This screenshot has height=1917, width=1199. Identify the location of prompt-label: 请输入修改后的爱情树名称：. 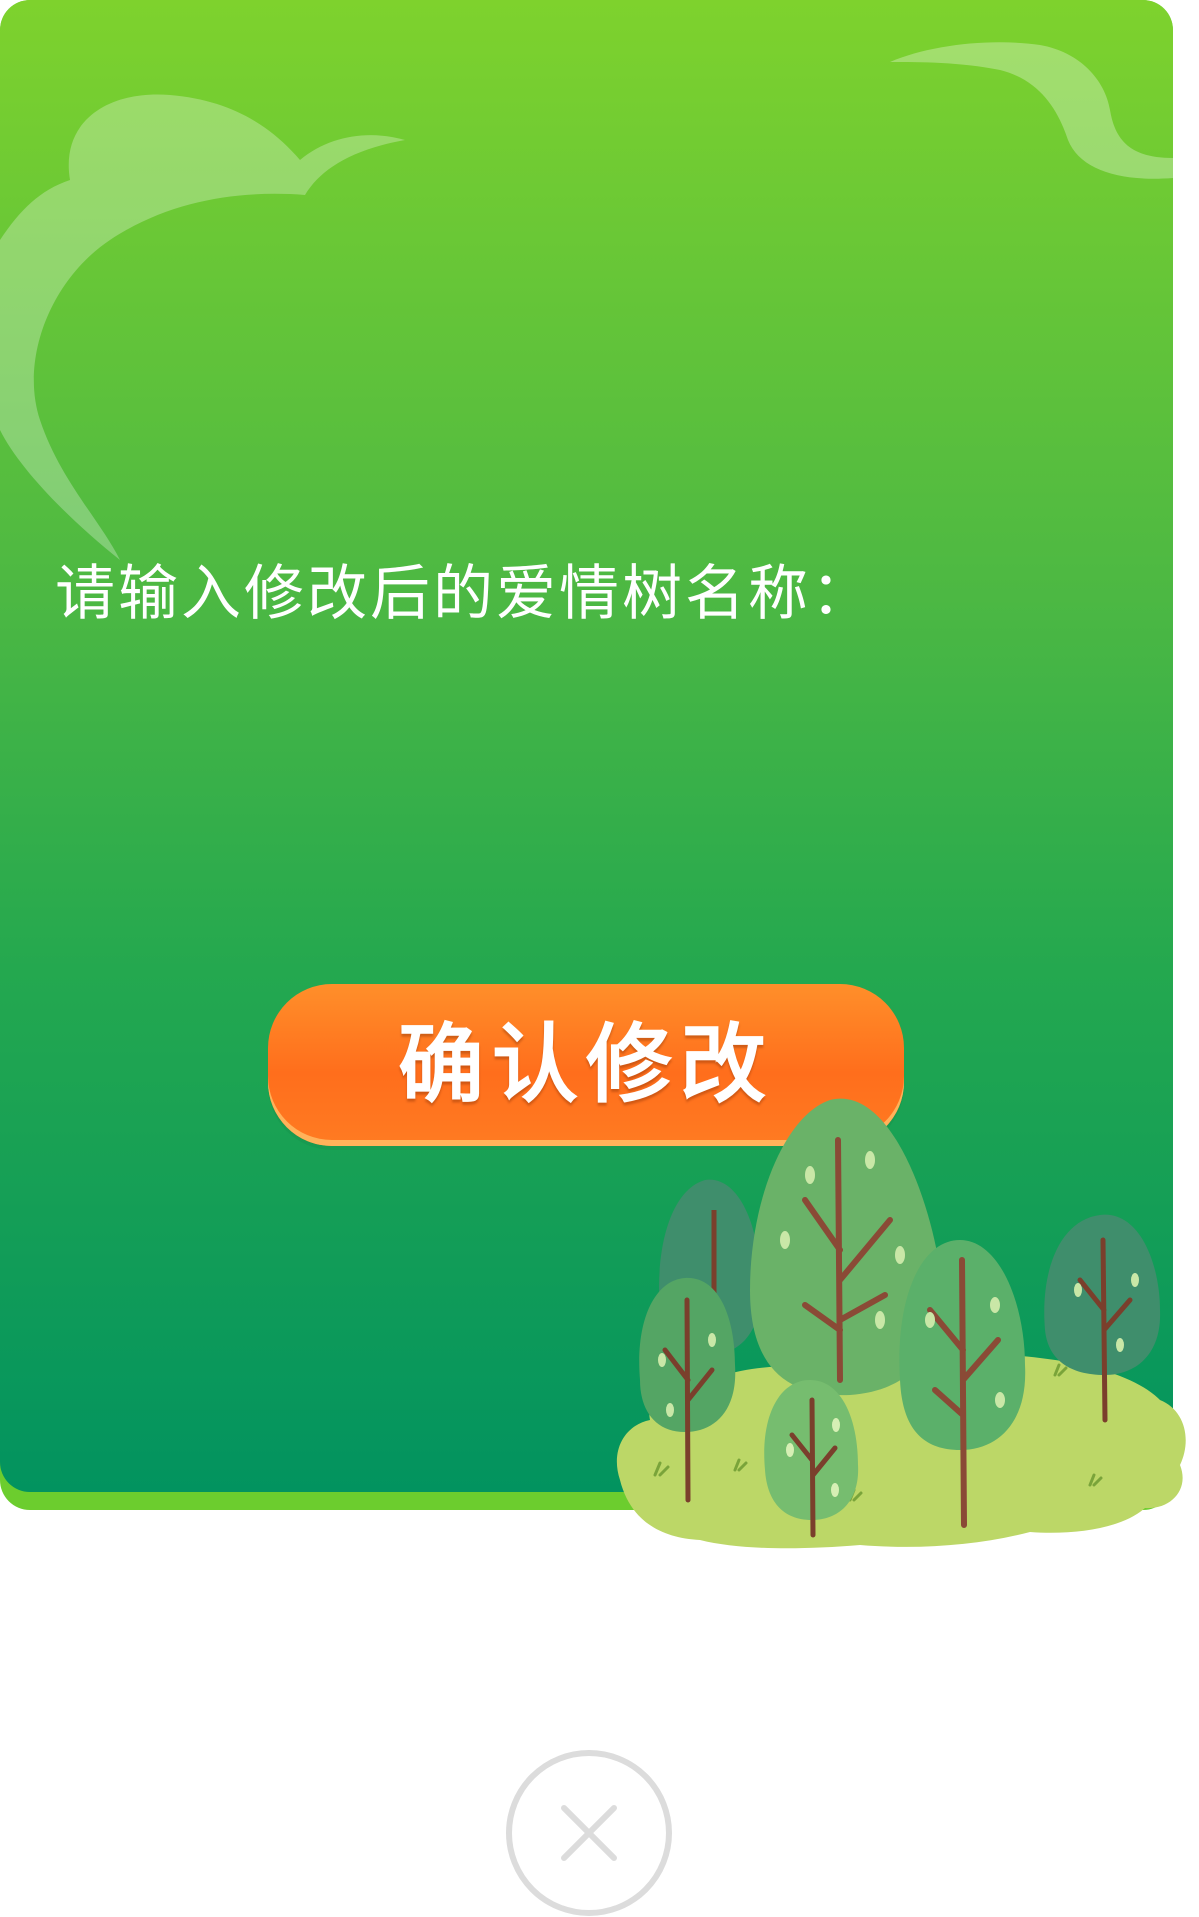
(464, 594).